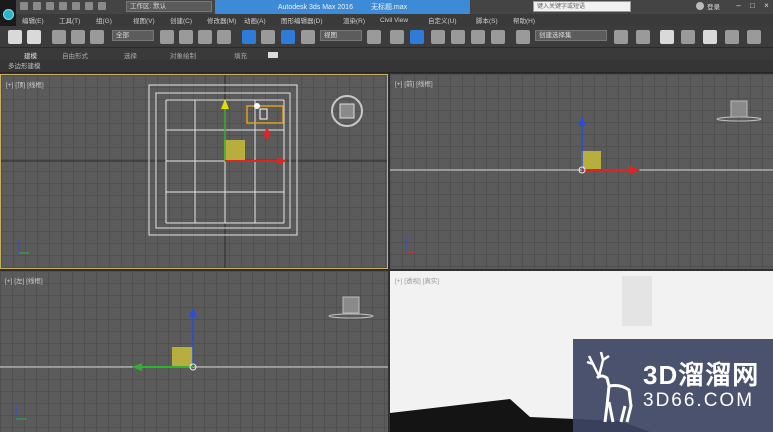 This screenshot has height=432, width=773. Describe the element at coordinates (386, 66) in the screenshot. I see `ribbon-panel: 多边形建模` at that location.